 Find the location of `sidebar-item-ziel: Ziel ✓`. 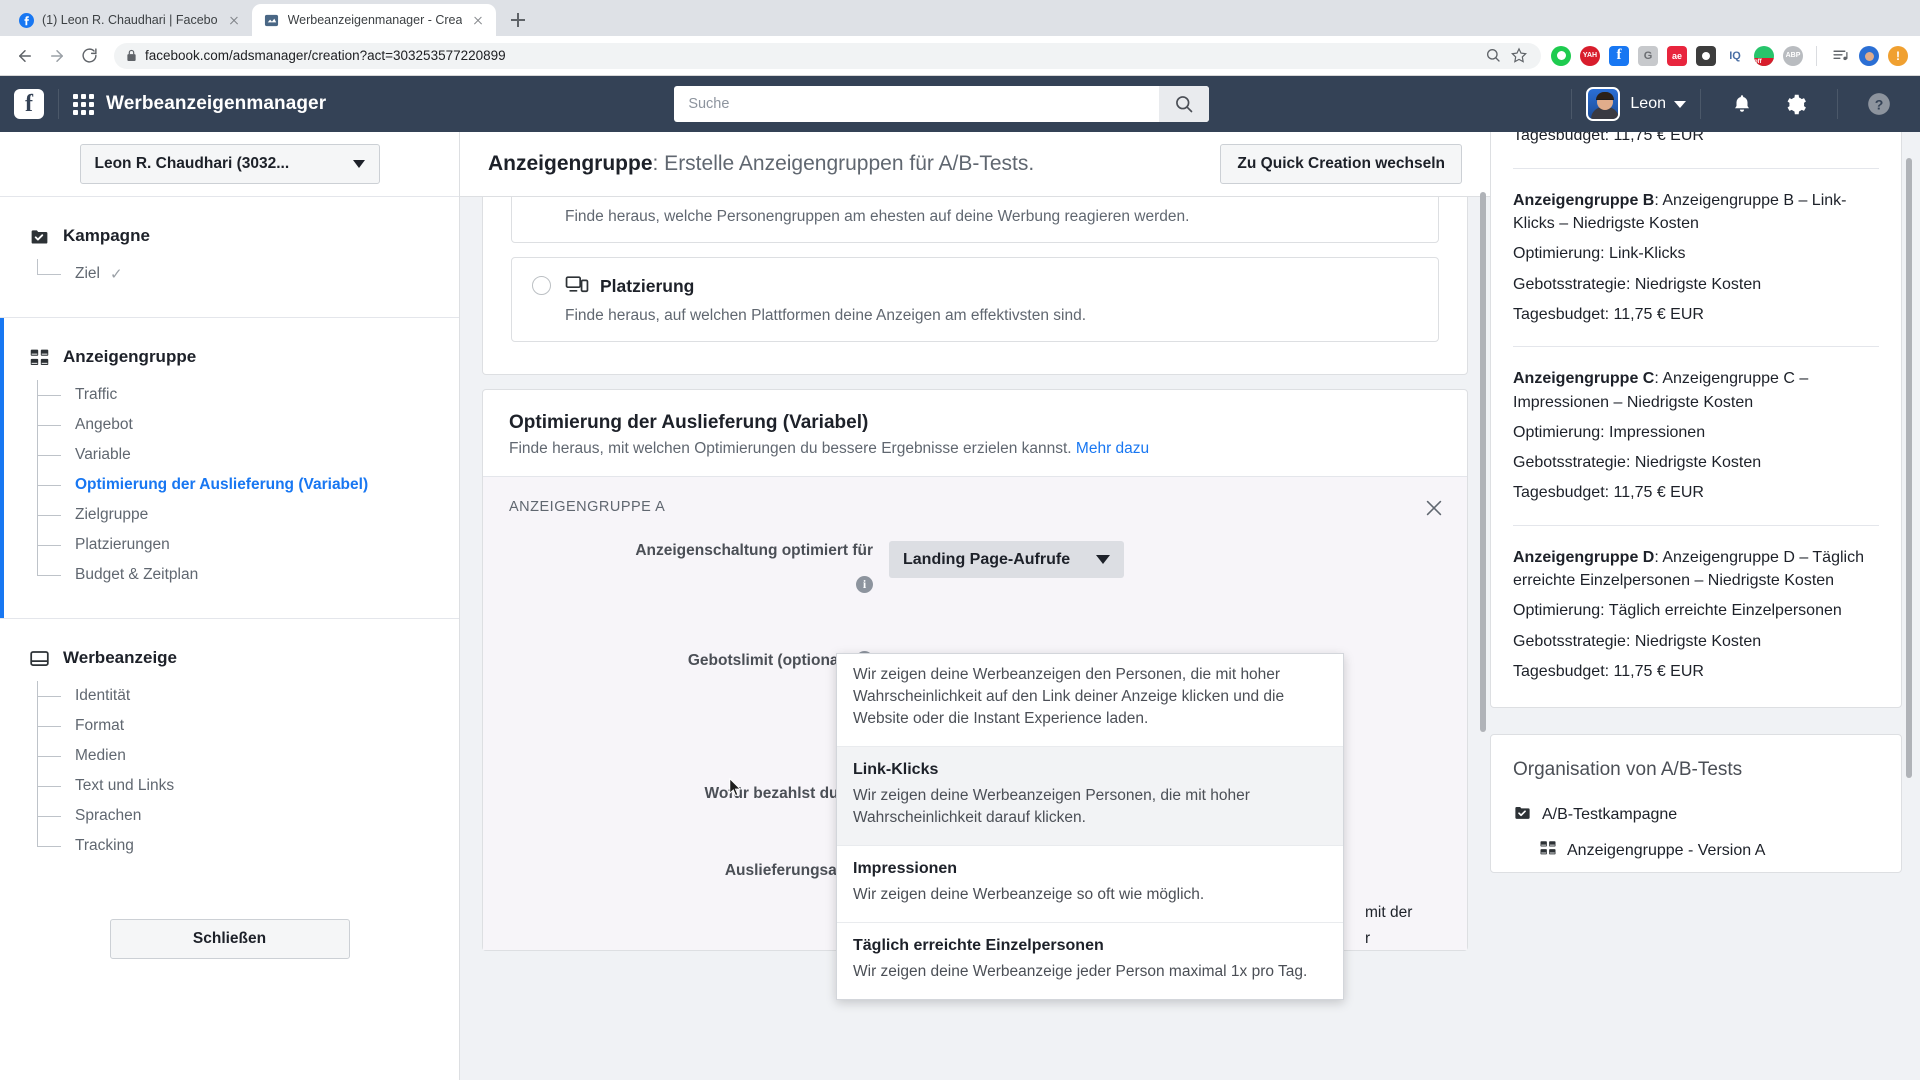

sidebar-item-ziel: Ziel ✓ is located at coordinates (248, 274).